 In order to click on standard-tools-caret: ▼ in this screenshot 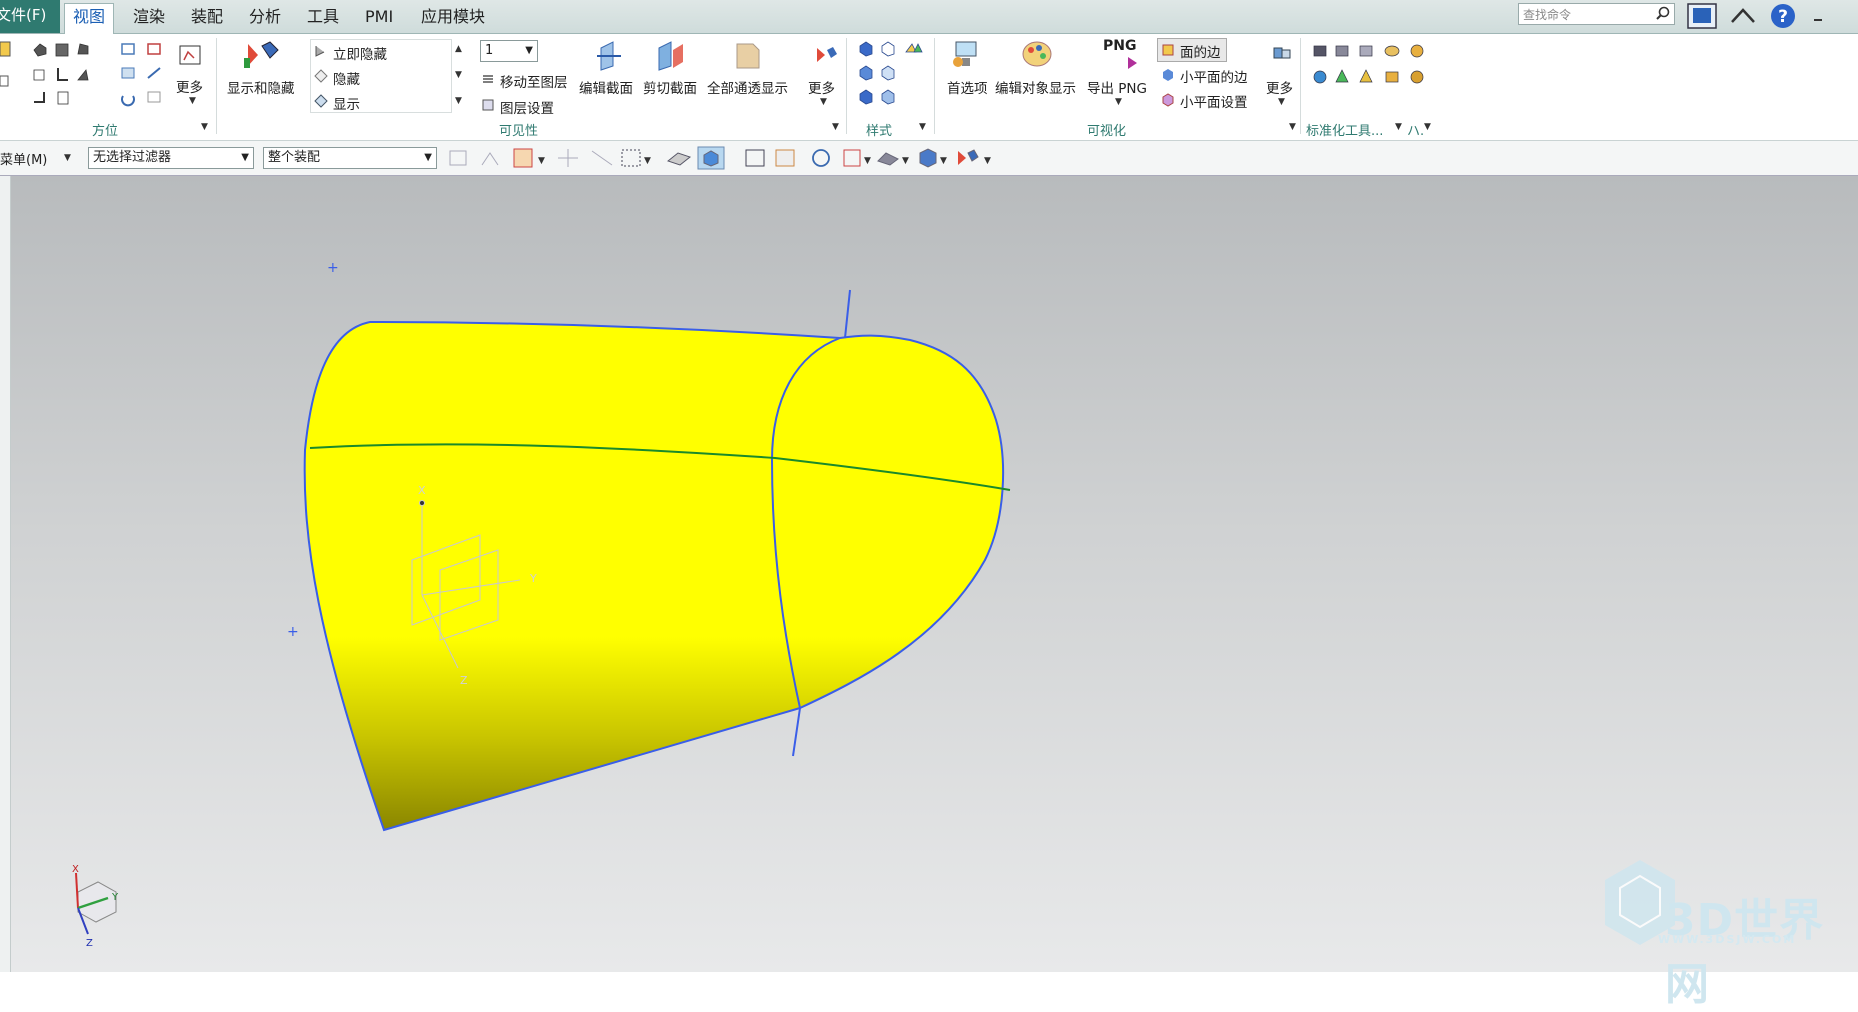, I will do `click(1398, 127)`.